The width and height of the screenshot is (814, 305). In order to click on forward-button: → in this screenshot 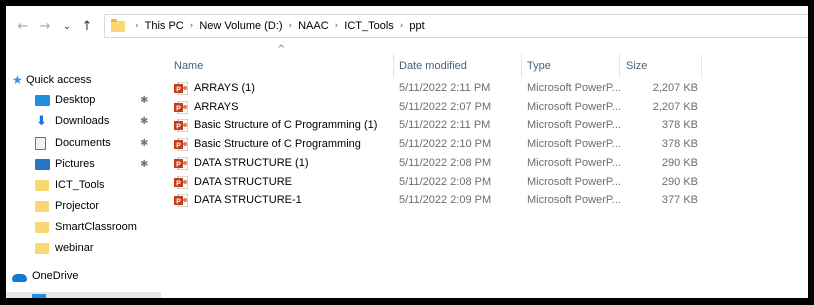, I will do `click(45, 26)`.